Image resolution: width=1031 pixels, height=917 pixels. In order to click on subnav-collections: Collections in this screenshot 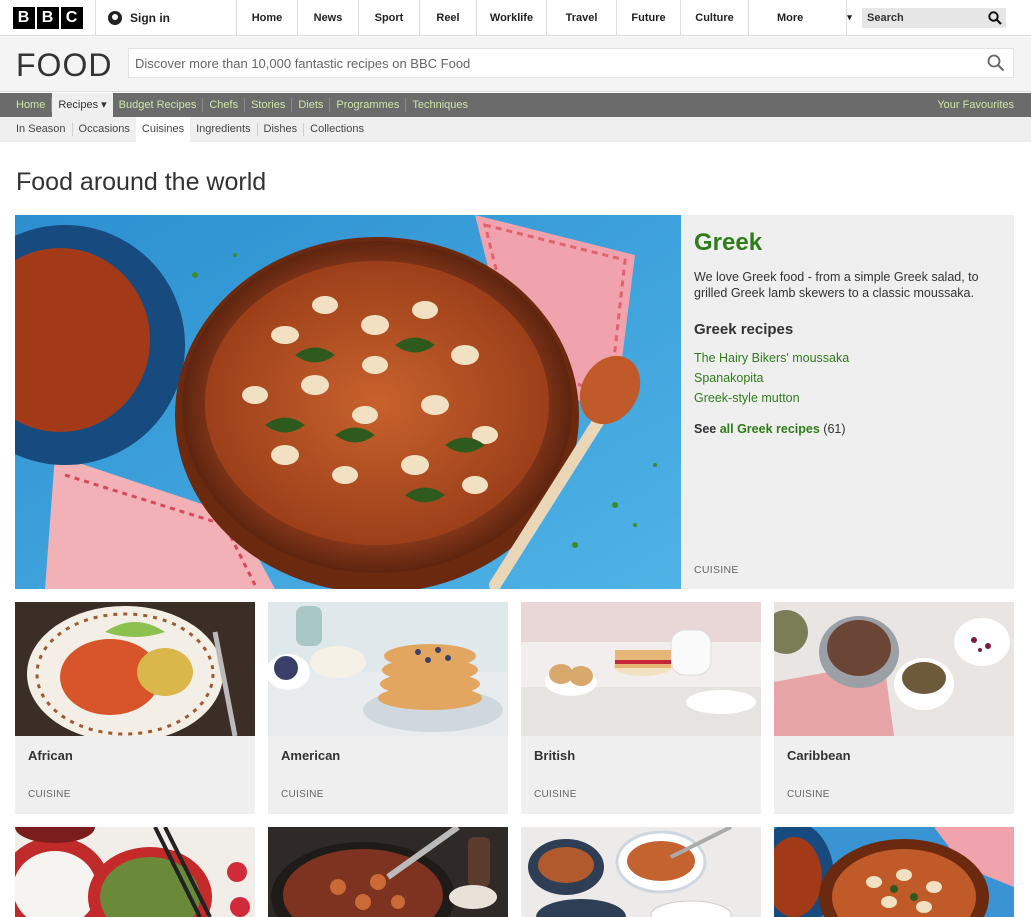, I will do `click(337, 129)`.